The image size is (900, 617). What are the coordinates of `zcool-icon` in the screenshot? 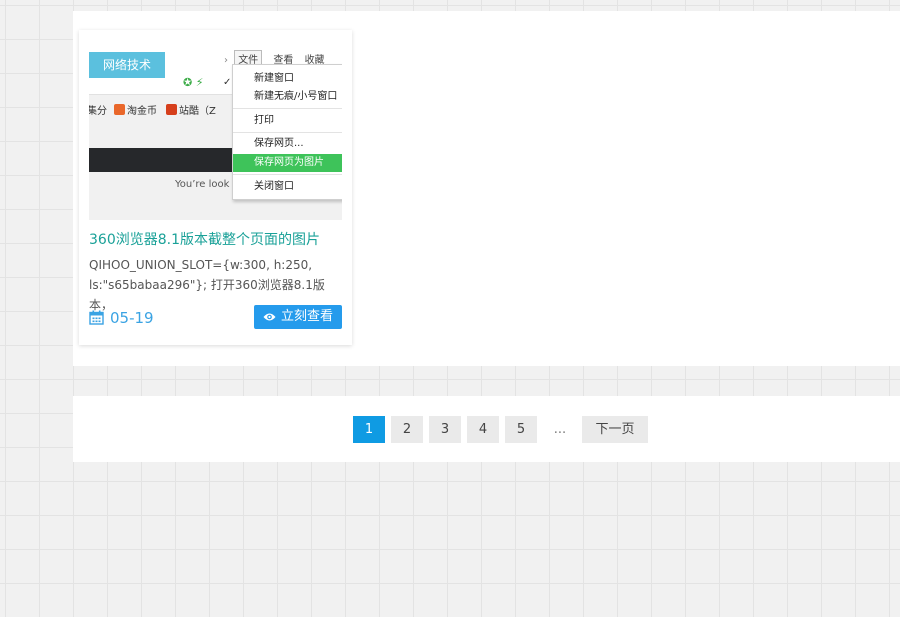 It's located at (171, 109).